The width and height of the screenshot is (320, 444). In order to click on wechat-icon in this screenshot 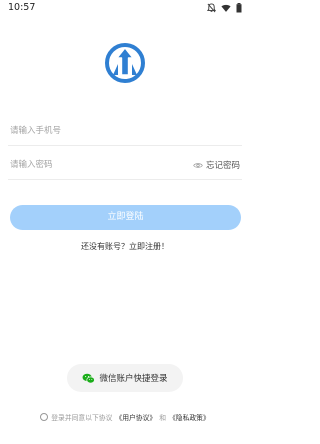, I will do `click(89, 378)`.